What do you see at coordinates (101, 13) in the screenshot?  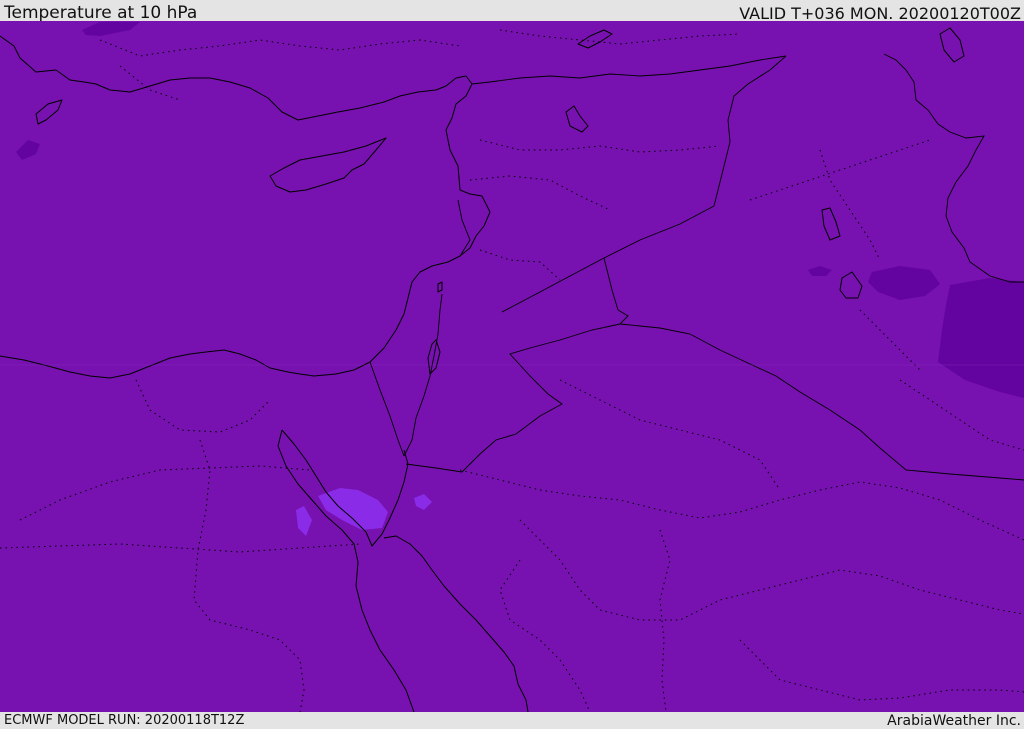 I see `map-title: Temperature at 10 hPa` at bounding box center [101, 13].